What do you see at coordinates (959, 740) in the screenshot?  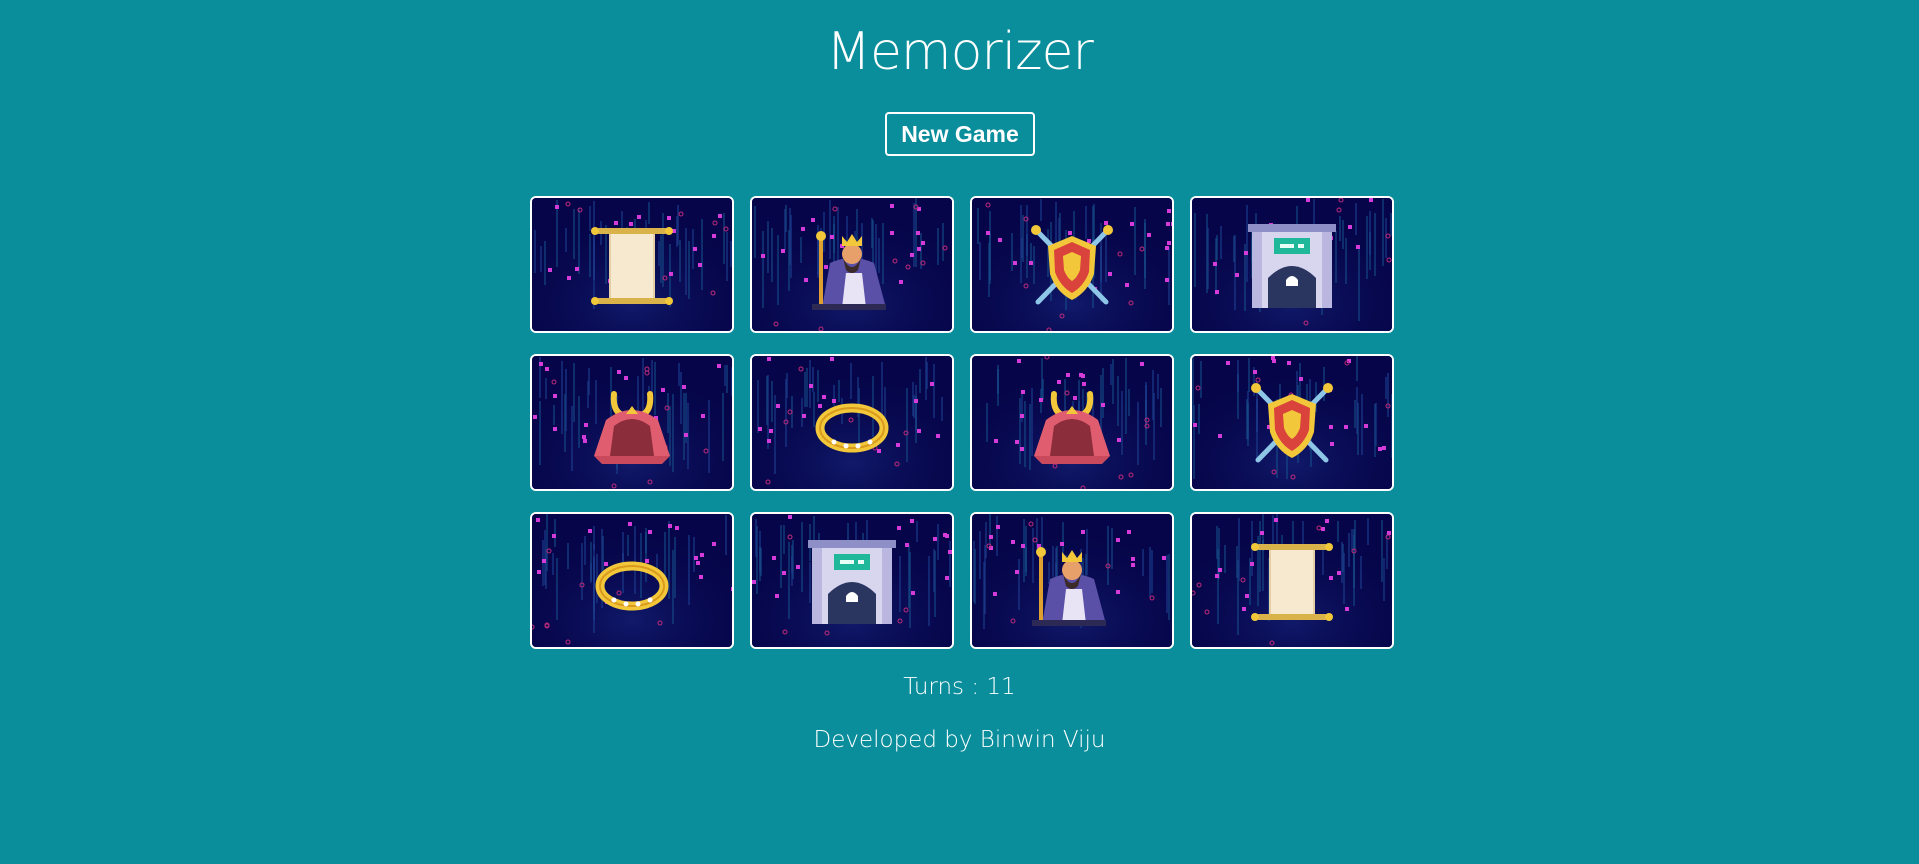 I see `developer-credit: Developed by Binwin Viju` at bounding box center [959, 740].